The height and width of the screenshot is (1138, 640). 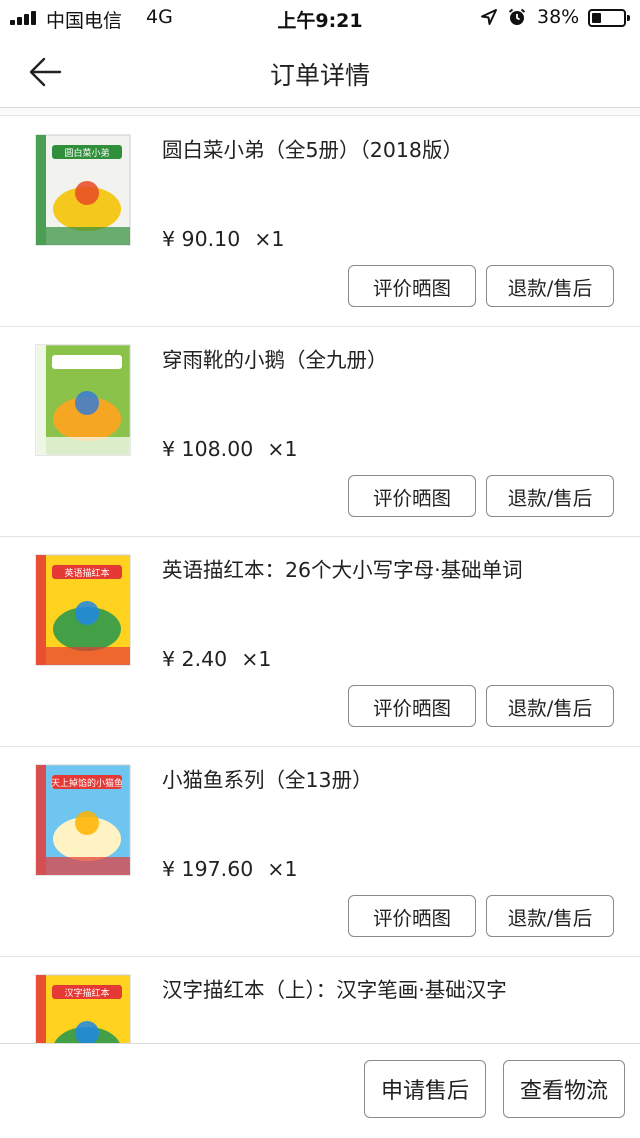 I want to click on item-title: 英语描红本：26个大小写字母·基础单词, so click(x=342, y=568).